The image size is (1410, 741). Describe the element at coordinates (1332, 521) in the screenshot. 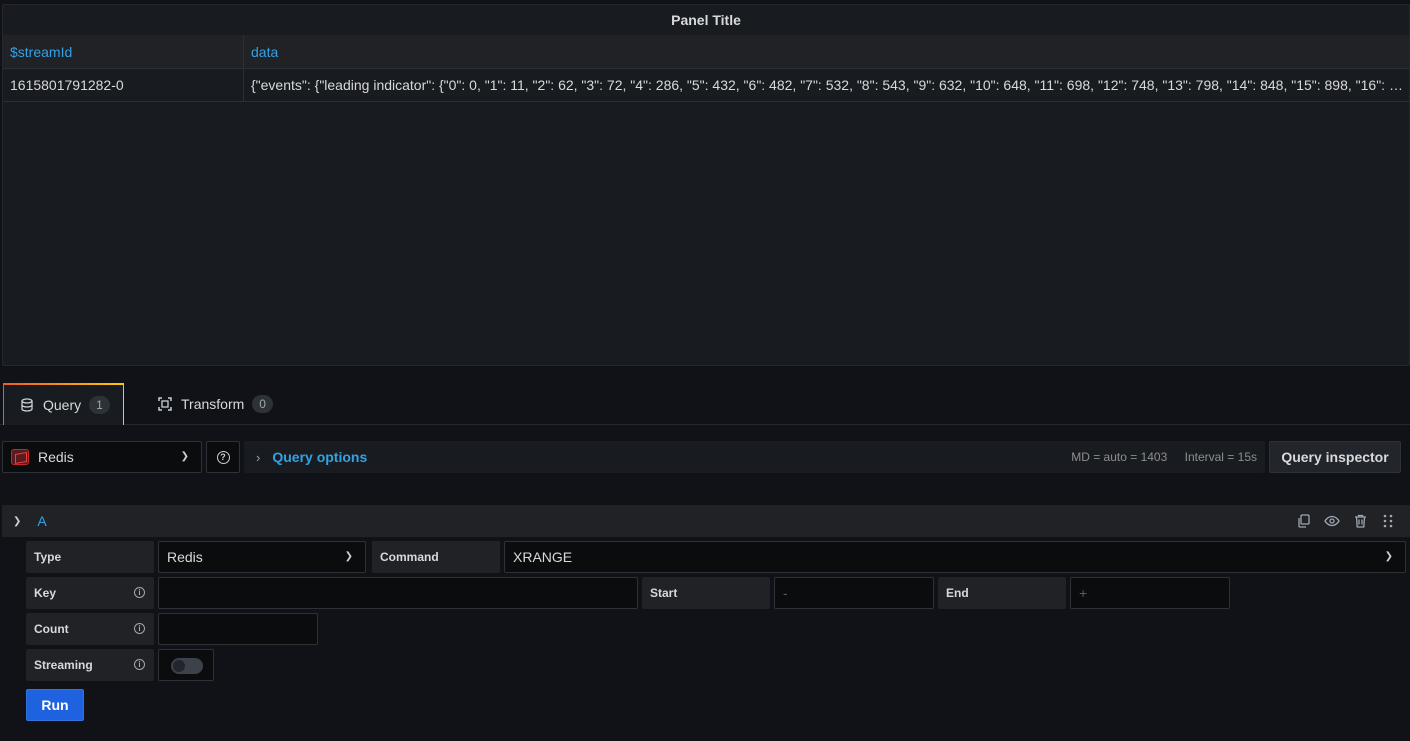

I see `eye-icon` at that location.